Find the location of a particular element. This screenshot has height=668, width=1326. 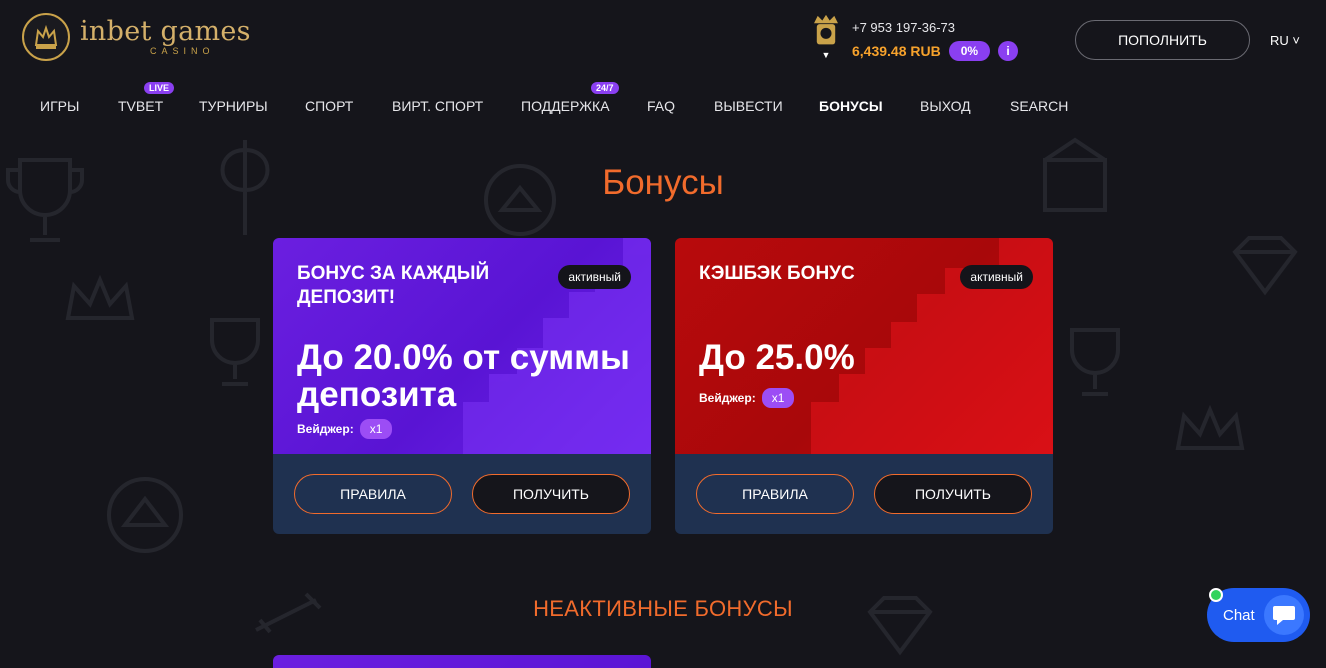

nav-label: СПОРТ is located at coordinates (329, 106).